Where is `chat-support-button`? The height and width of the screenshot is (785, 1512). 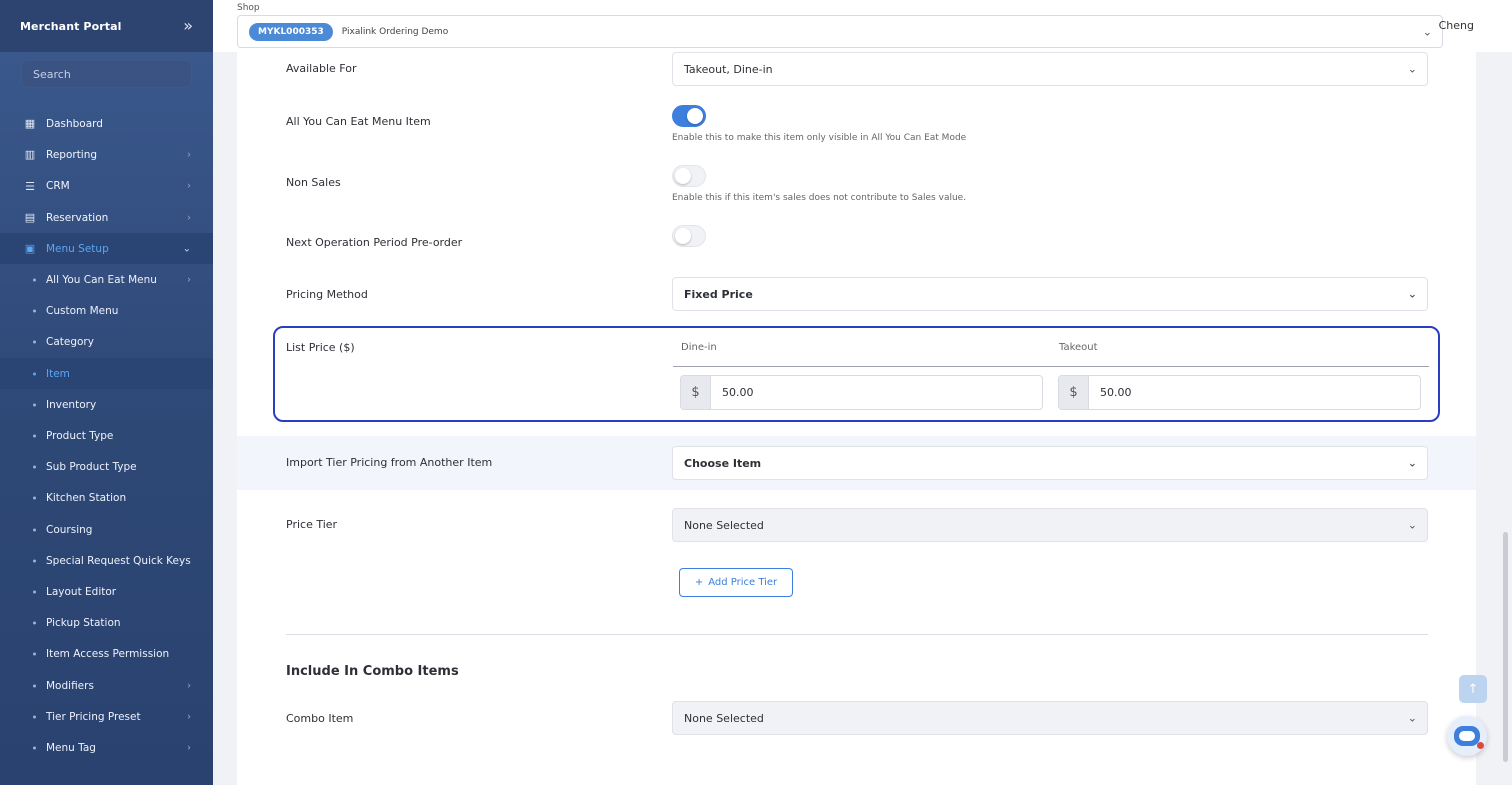
chat-support-button is located at coordinates (1467, 736).